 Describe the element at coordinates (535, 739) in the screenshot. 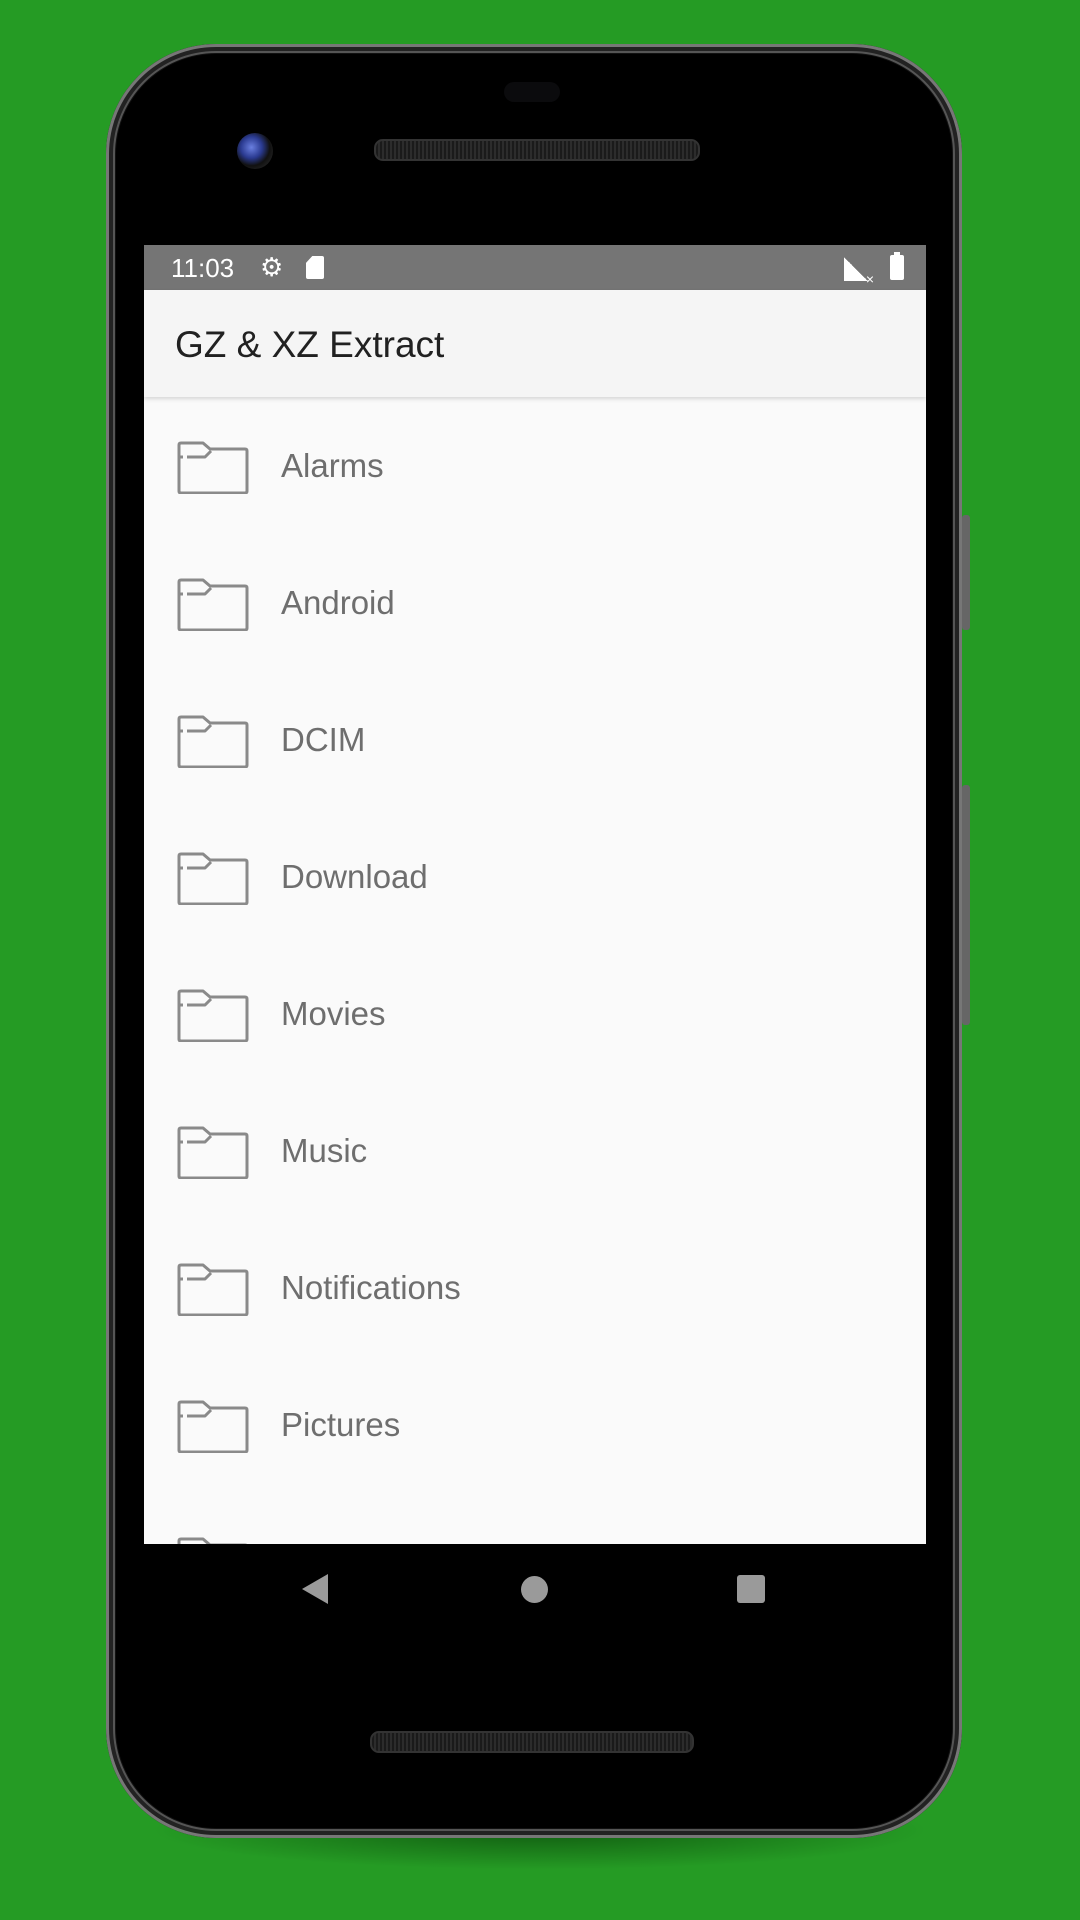

I see `folder-list-item: DCIM` at that location.